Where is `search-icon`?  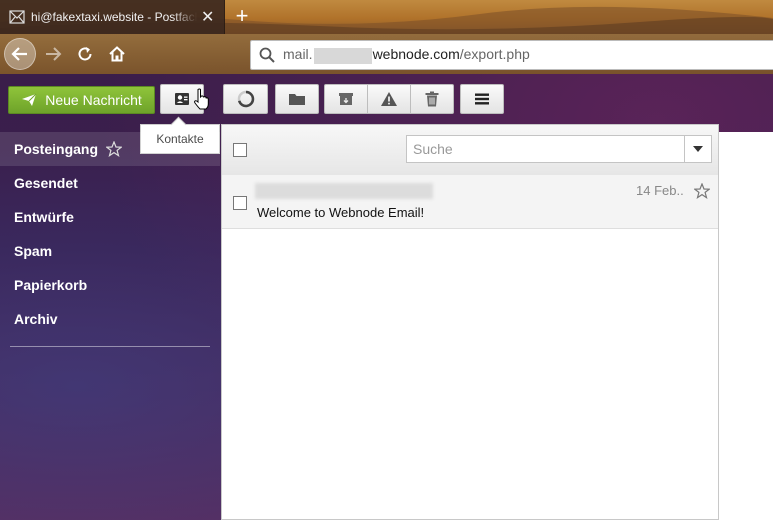
search-icon is located at coordinates (267, 55).